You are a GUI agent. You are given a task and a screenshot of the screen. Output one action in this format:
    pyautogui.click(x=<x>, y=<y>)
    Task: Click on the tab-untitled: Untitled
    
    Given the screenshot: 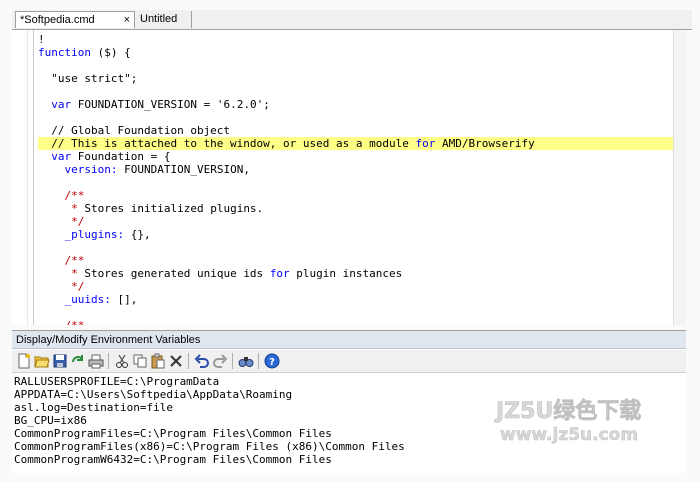 What is the action you would take?
    pyautogui.click(x=164, y=19)
    